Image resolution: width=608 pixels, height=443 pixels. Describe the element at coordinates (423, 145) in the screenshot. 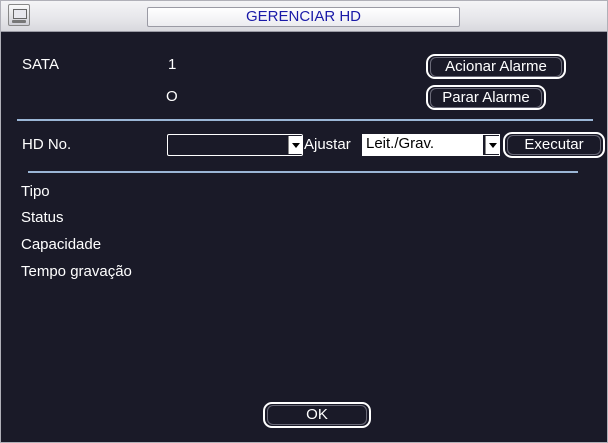

I see `mode-value: Leit./Grav.` at that location.